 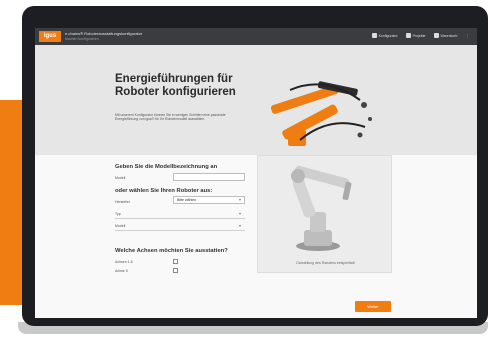 I want to click on axes-heading: Welche Achsen möchten Sie ausstatten?, so click(x=171, y=251).